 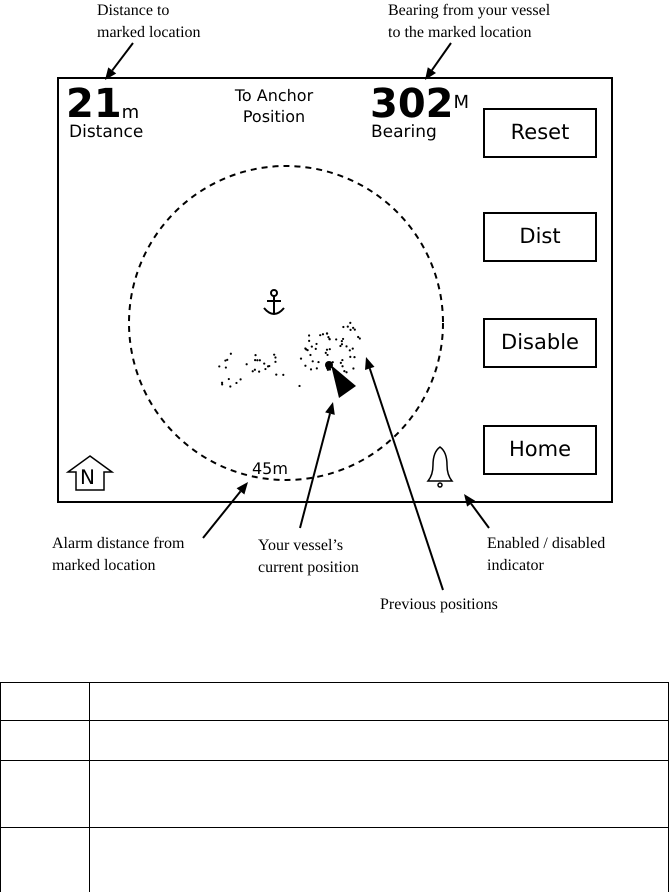 What do you see at coordinates (87, 477) in the screenshot?
I see `north-label: N` at bounding box center [87, 477].